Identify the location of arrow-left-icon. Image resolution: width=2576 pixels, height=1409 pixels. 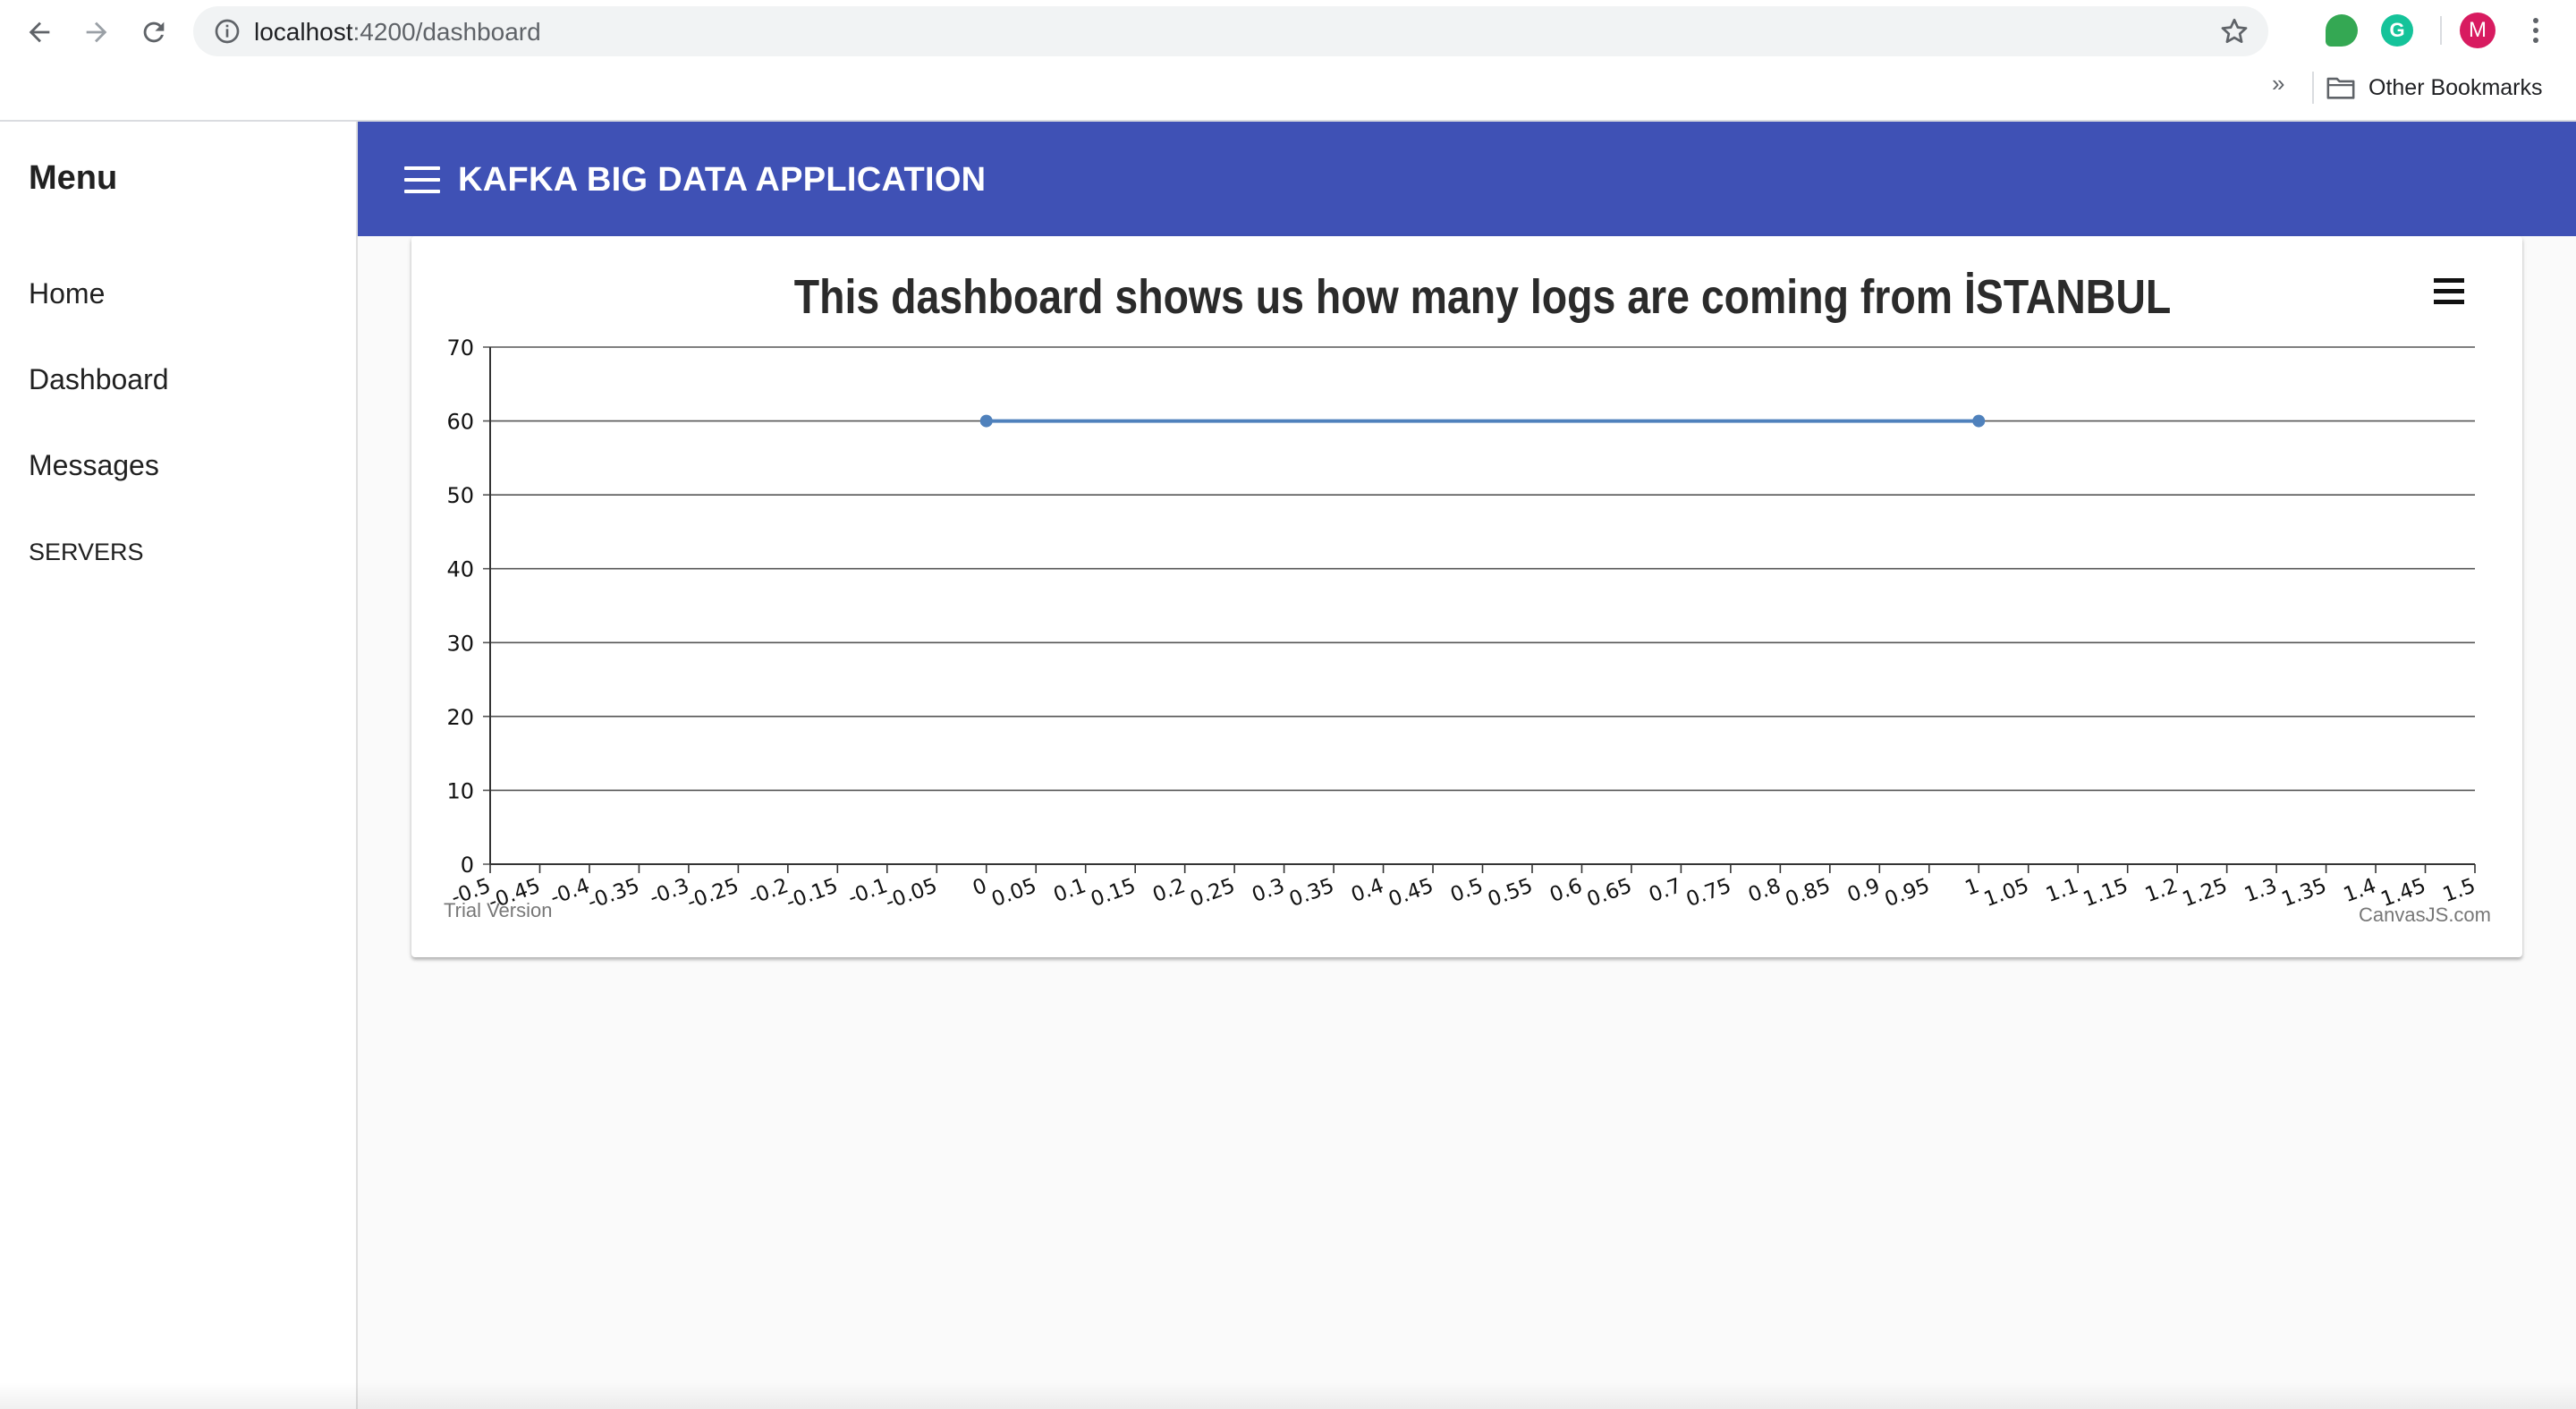
(39, 32).